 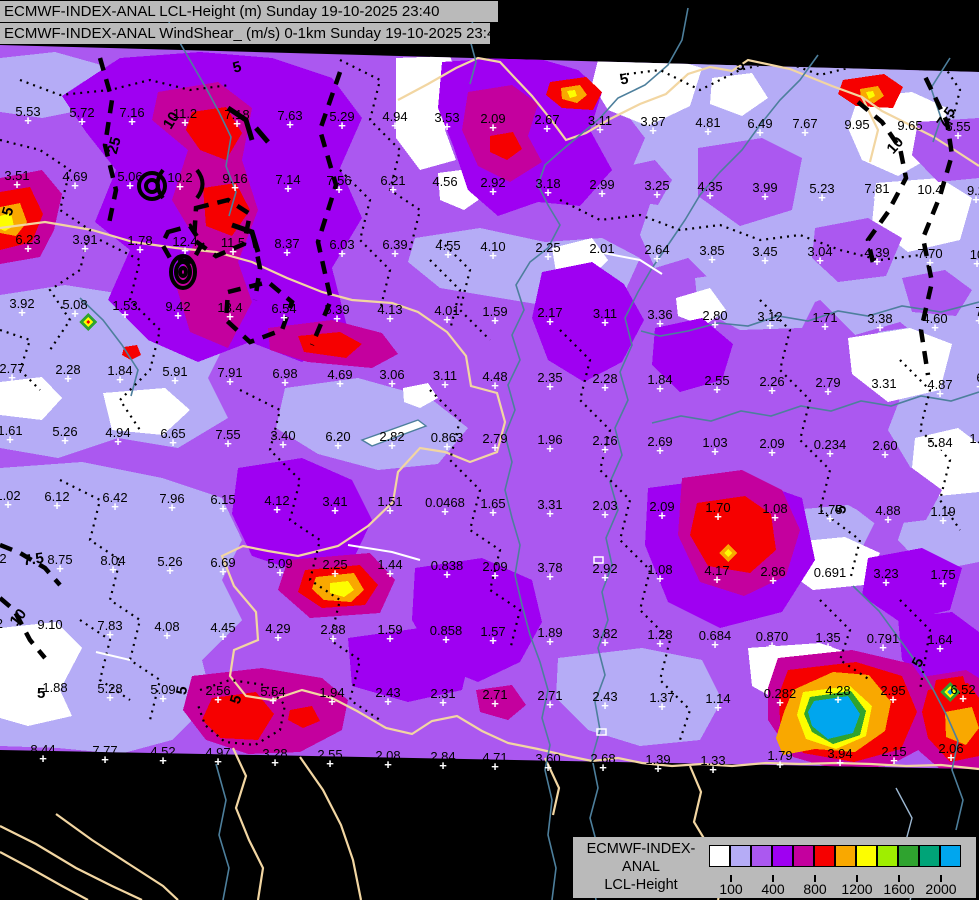 I want to click on legend-tick-label: 400, so click(x=773, y=889).